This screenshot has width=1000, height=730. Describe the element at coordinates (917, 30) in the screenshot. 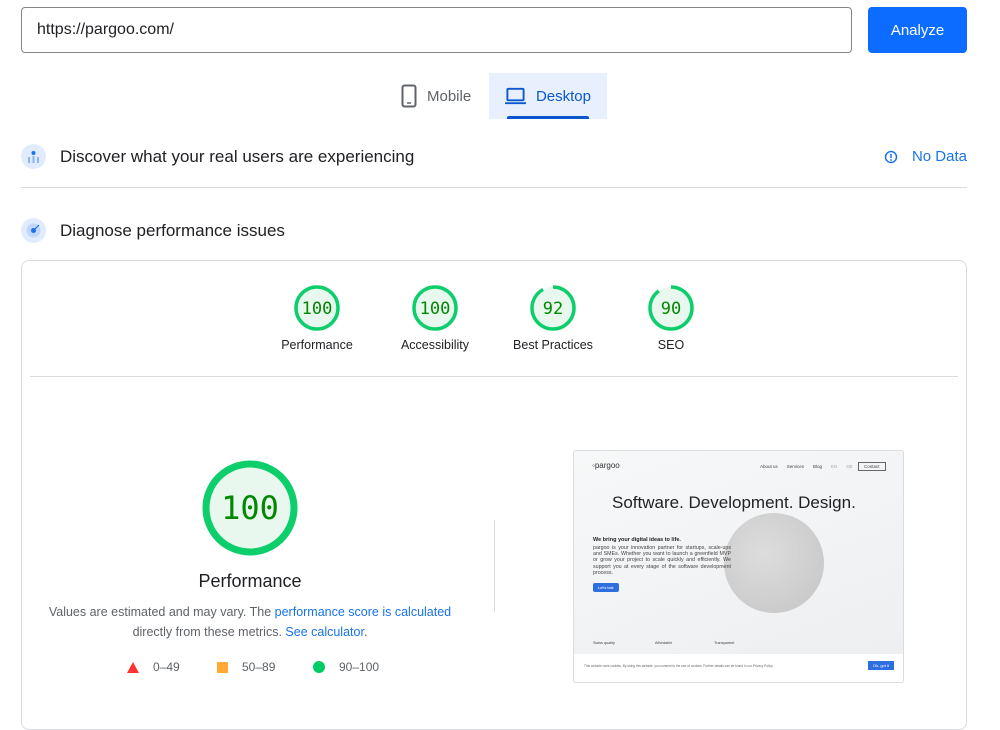

I see `analyze-button: Analyze` at that location.